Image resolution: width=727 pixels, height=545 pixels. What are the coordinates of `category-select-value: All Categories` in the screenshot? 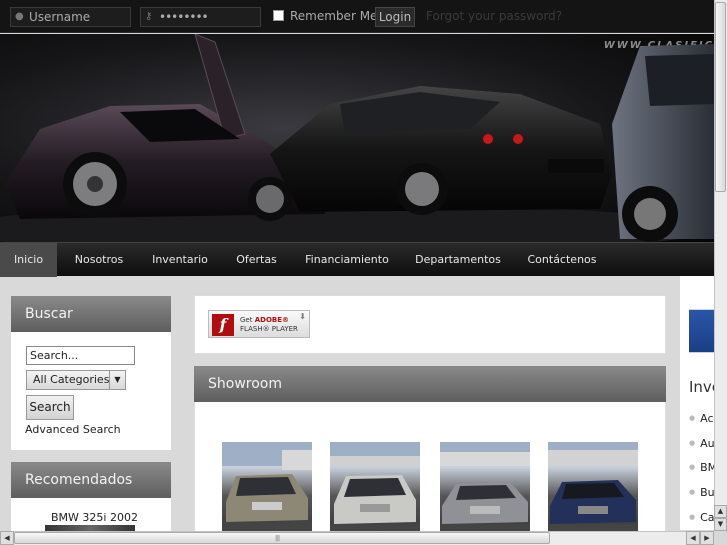 It's located at (71, 379).